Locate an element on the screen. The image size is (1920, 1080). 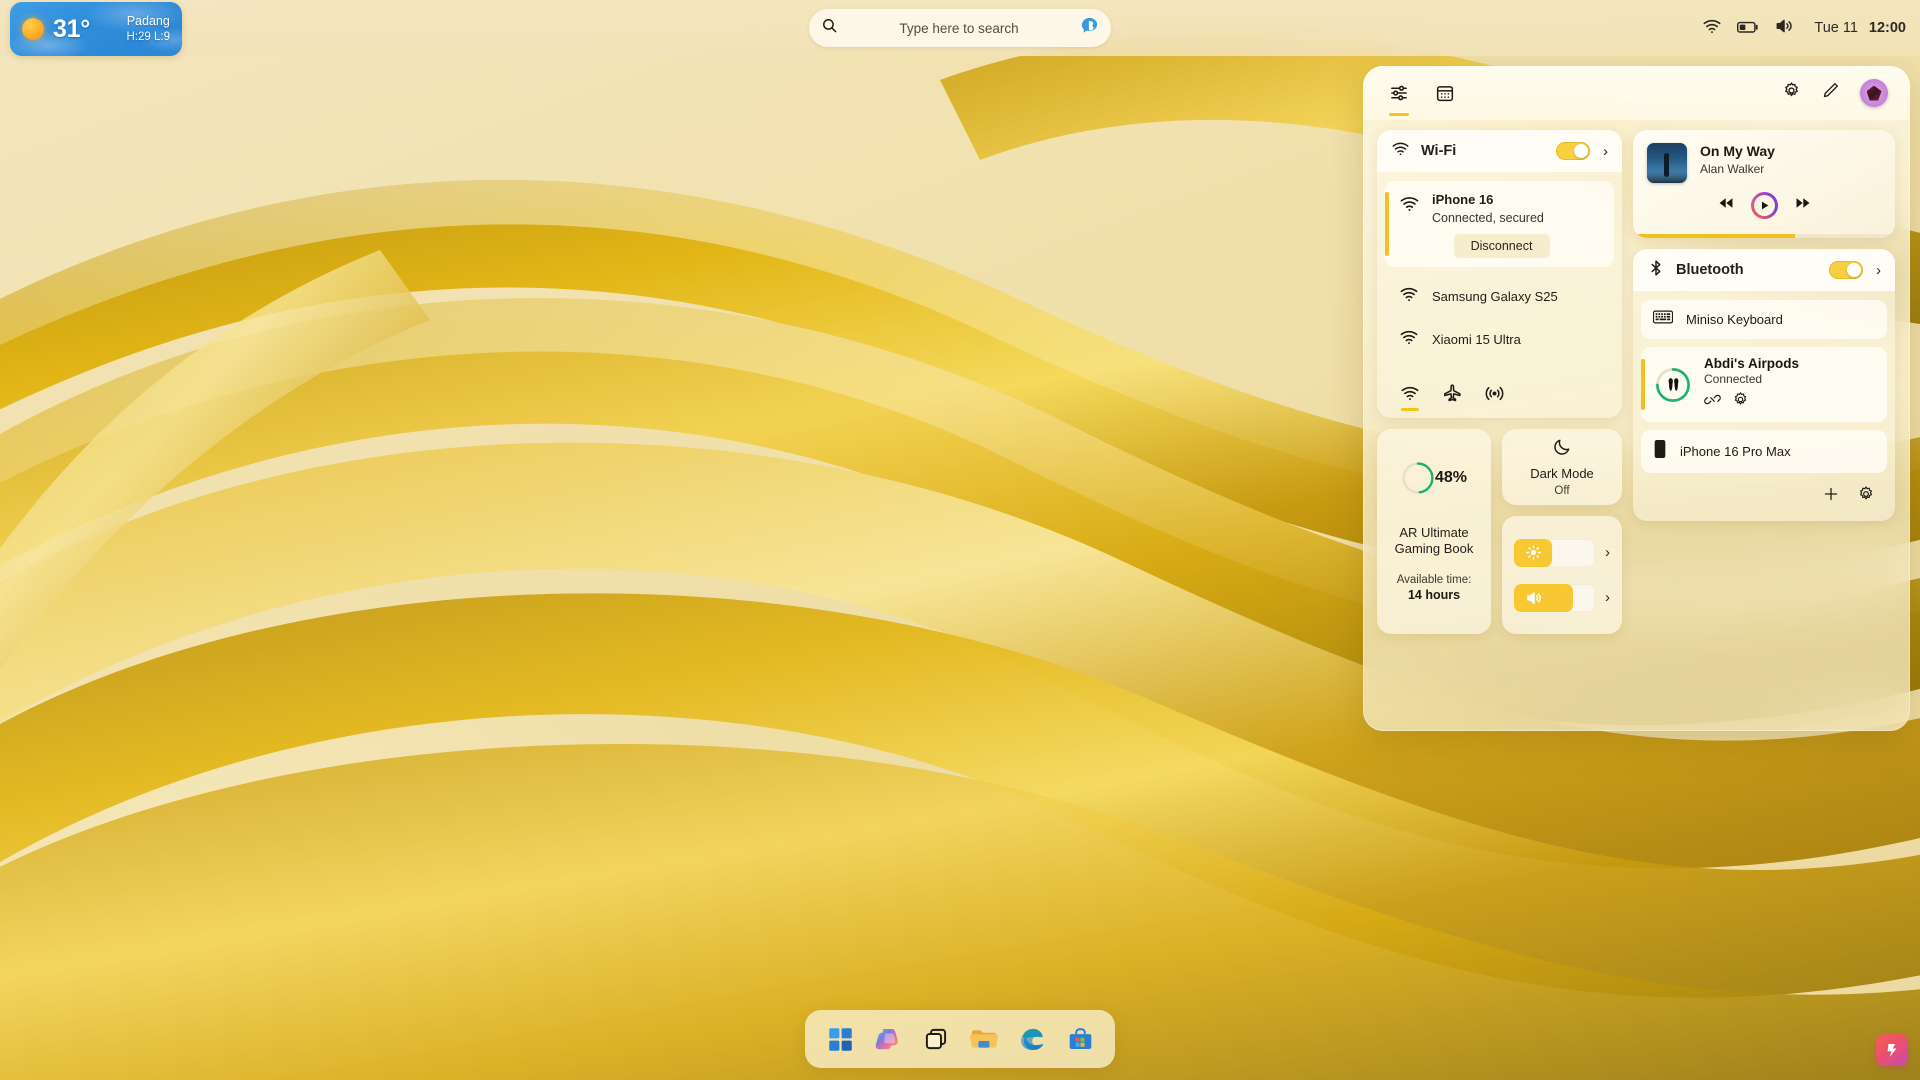
avatar is located at coordinates (1874, 93).